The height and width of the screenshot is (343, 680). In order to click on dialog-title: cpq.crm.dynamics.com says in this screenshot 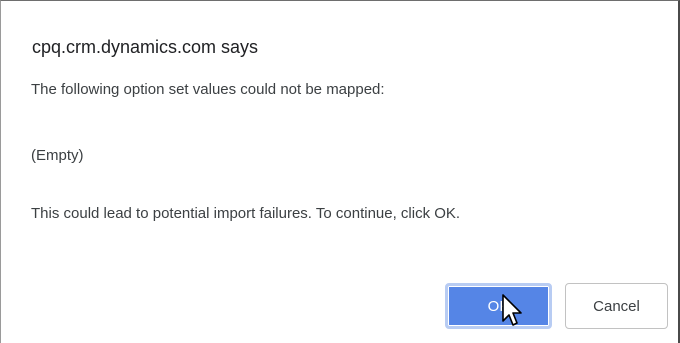, I will do `click(145, 47)`.